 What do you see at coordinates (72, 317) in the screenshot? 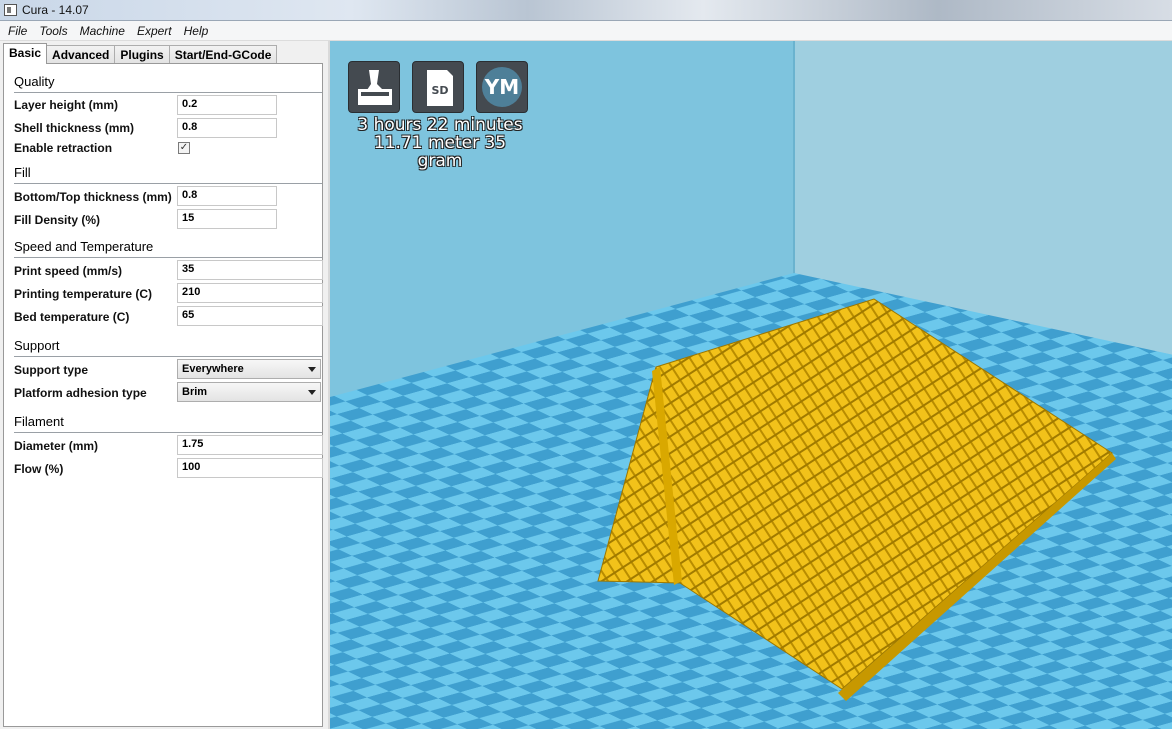
I see `bed-temperature-label: Bed temperature (C)` at bounding box center [72, 317].